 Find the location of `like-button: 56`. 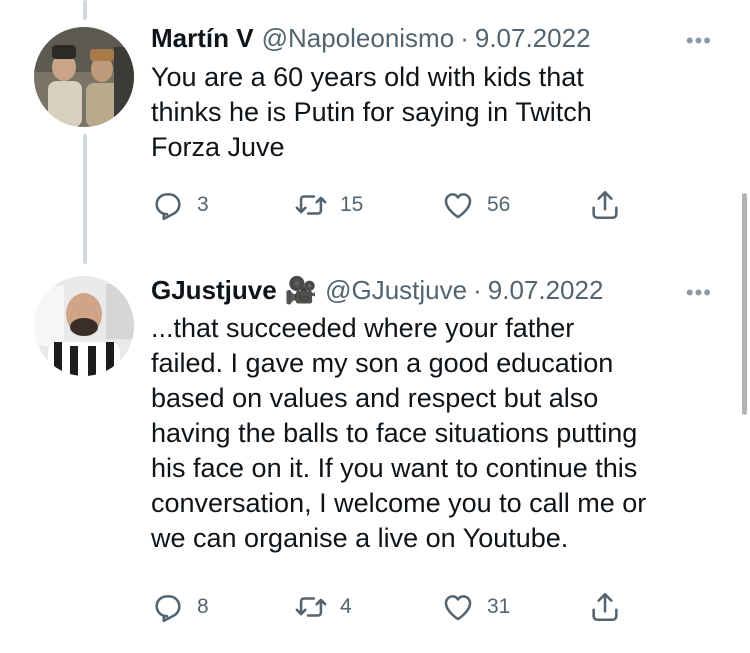

like-button: 56 is located at coordinates (475, 205).